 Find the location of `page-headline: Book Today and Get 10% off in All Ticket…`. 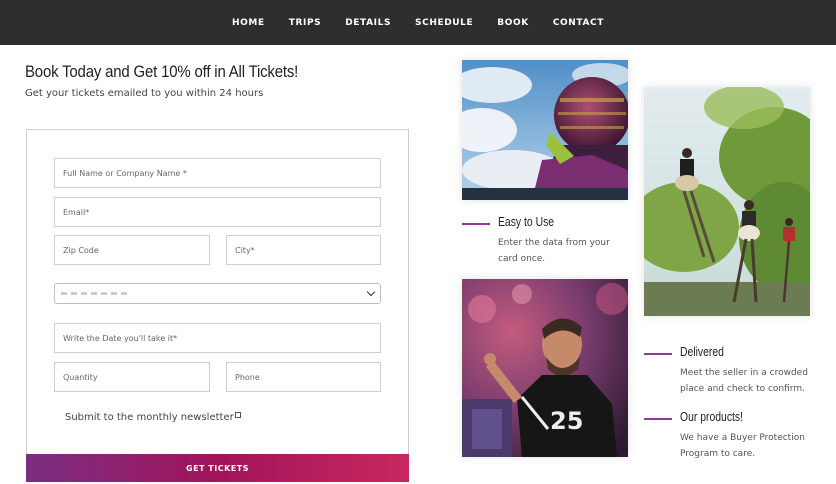

page-headline: Book Today and Get 10% off in All Ticket… is located at coordinates (162, 71).